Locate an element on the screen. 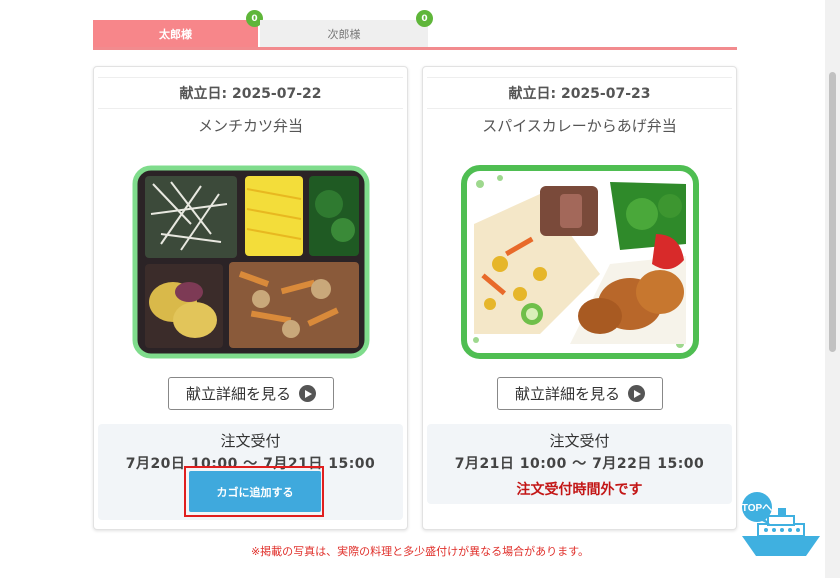 The width and height of the screenshot is (840, 578). add-to-cart-button: カゴに追加する is located at coordinates (255, 491).